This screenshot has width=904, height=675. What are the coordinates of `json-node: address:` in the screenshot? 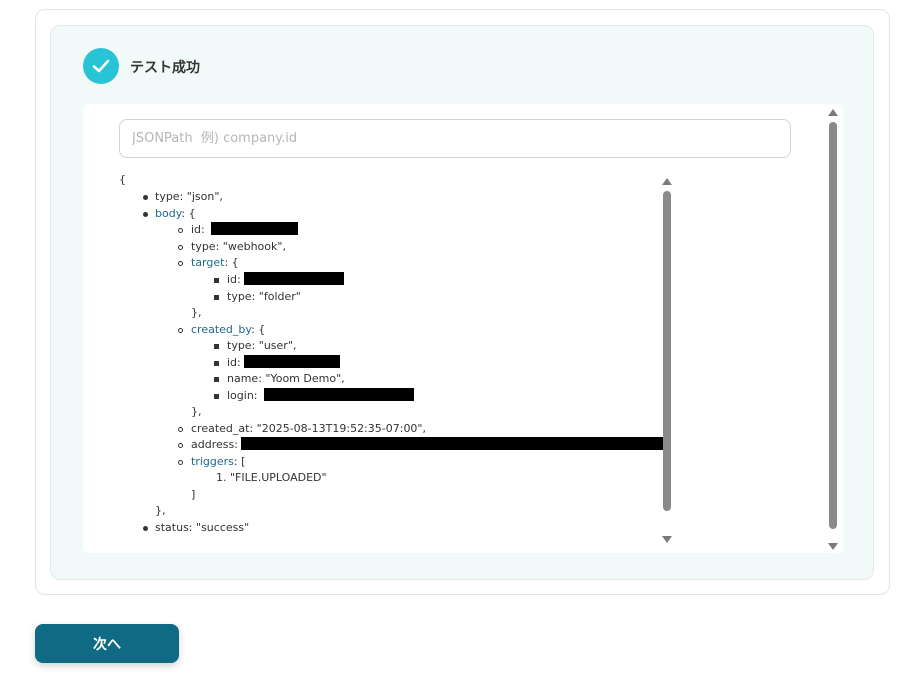 It's located at (421, 445).